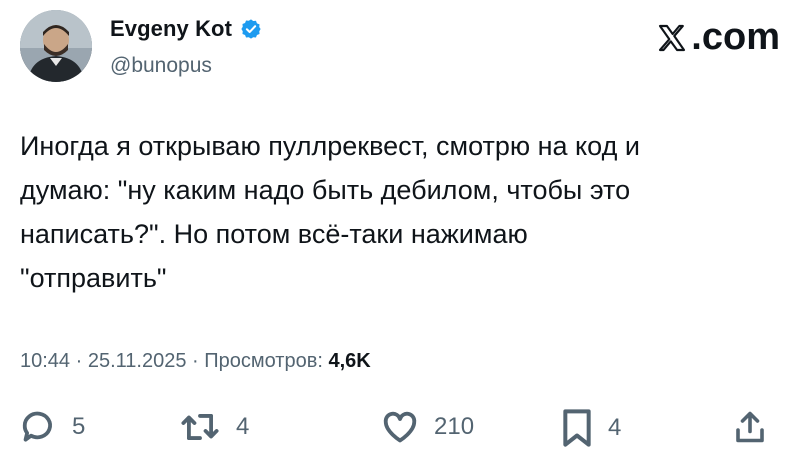  I want to click on tweet-meta: 10:44 · 25.11.2025 · Просмотров: 4,6K, so click(195, 361).